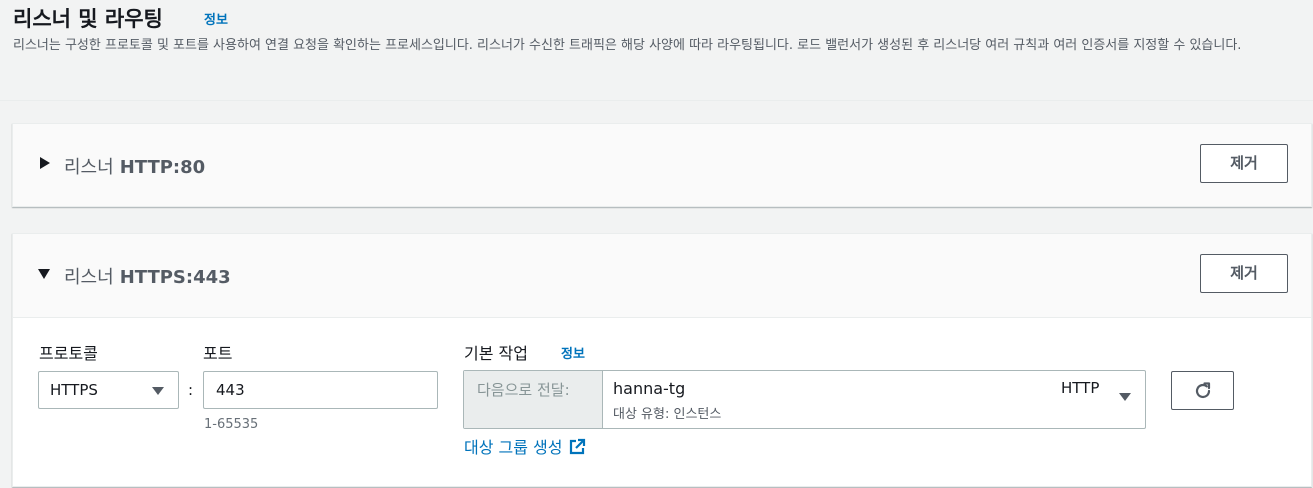  What do you see at coordinates (513, 447) in the screenshot?
I see `create-target-group-label: 대상 그룹 생성` at bounding box center [513, 447].